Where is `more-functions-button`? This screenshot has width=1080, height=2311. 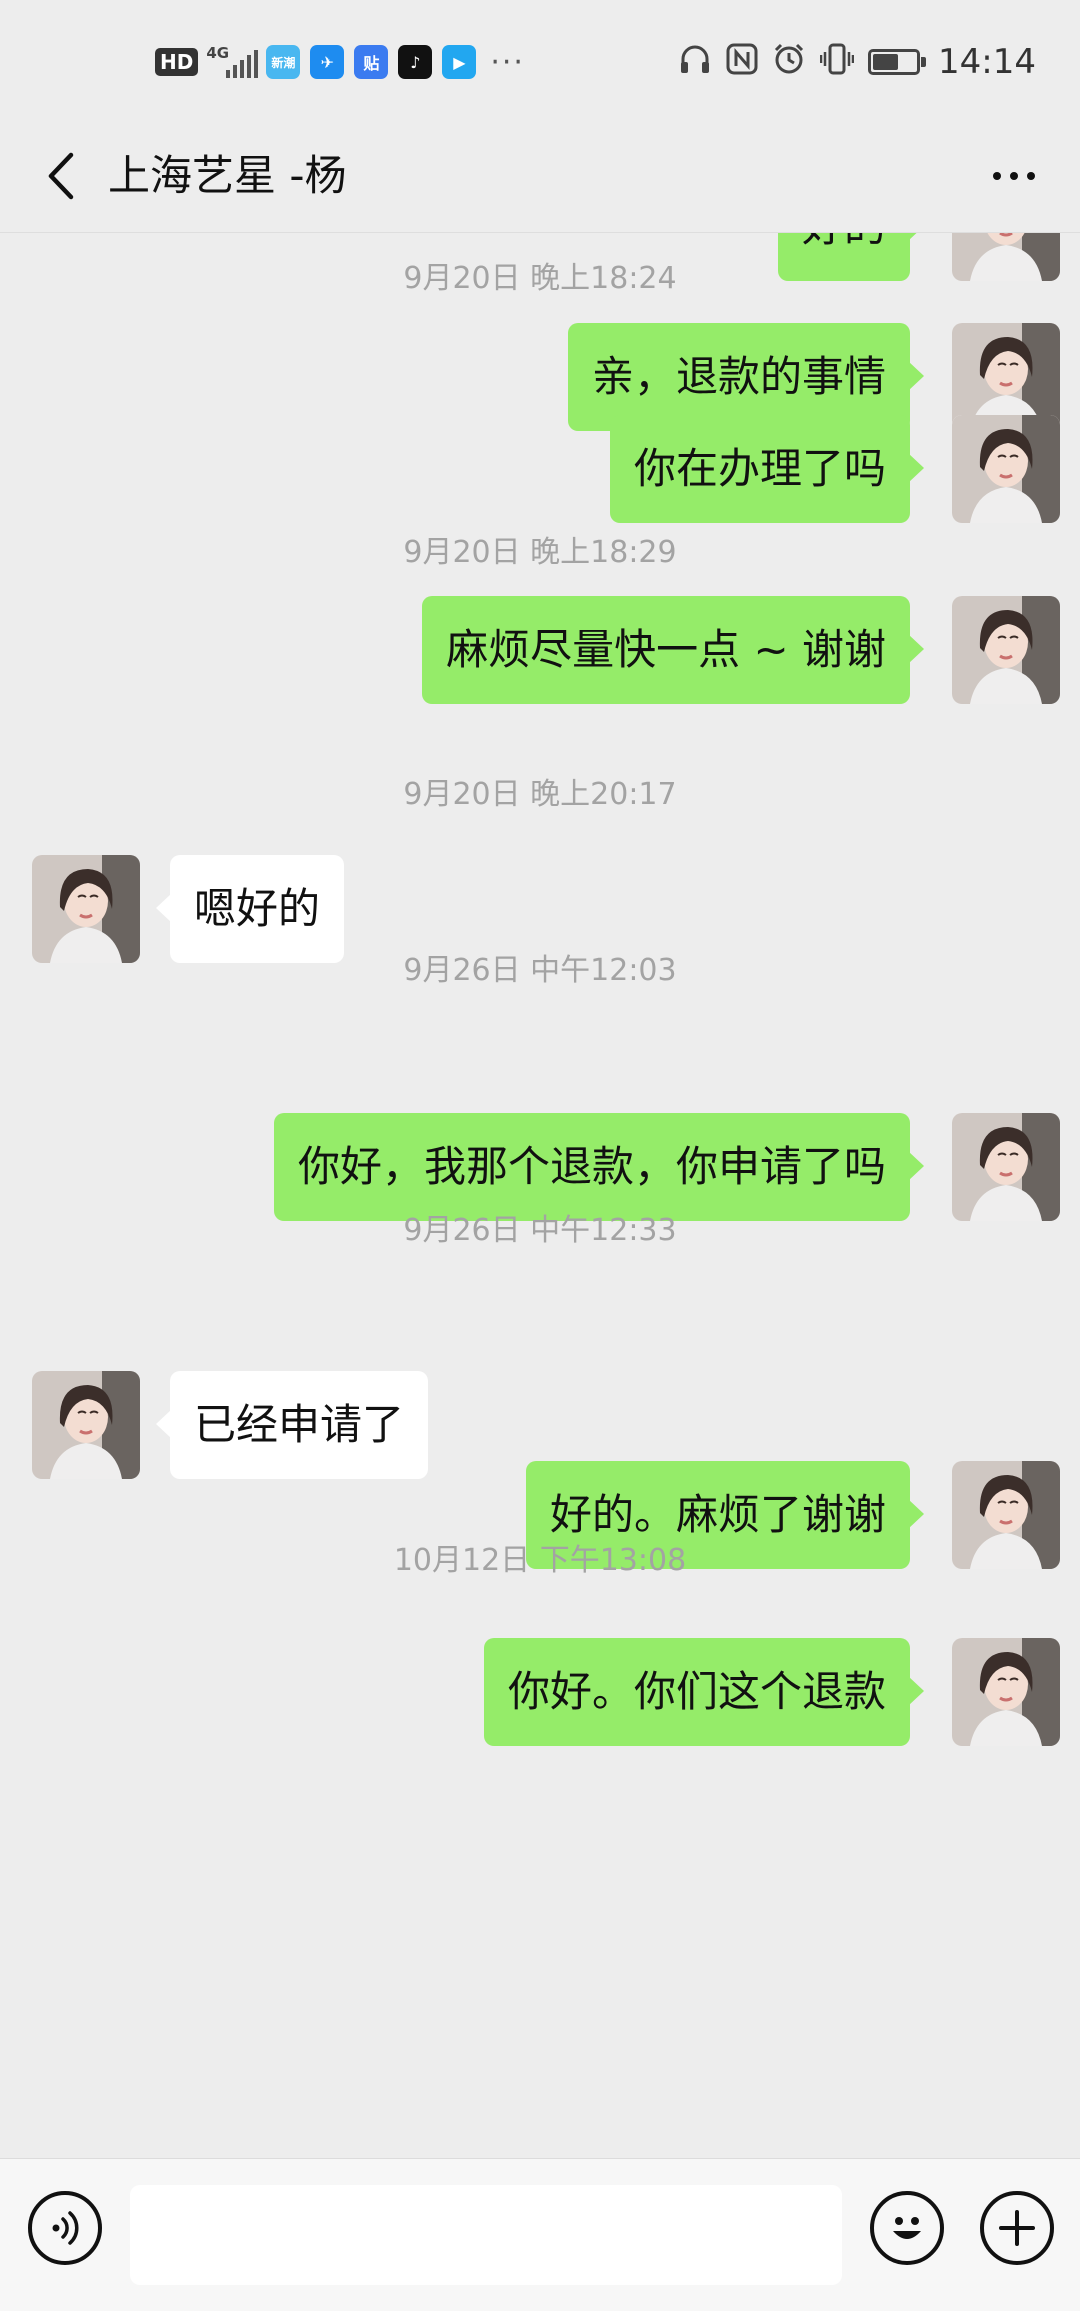
more-functions-button is located at coordinates (1017, 2228).